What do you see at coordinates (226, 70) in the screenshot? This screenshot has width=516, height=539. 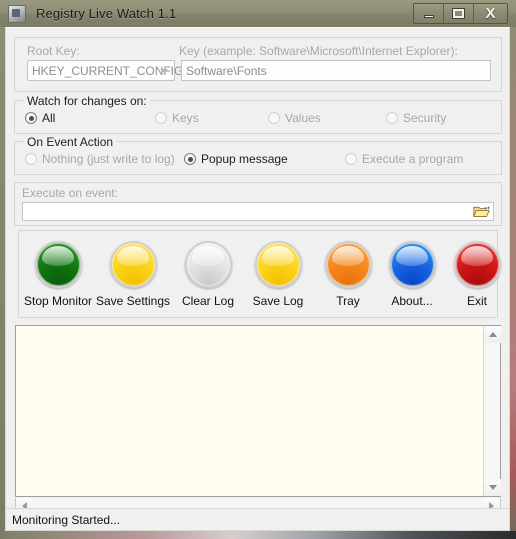 I see `key-path-value: Software\Fonts` at bounding box center [226, 70].